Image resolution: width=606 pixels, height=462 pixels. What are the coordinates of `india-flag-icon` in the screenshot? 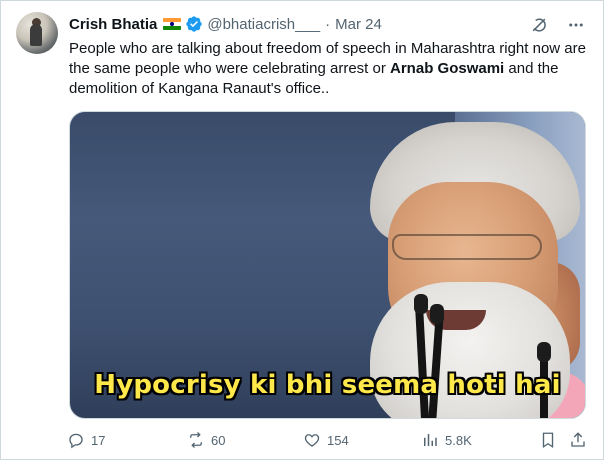 It's located at (172, 24).